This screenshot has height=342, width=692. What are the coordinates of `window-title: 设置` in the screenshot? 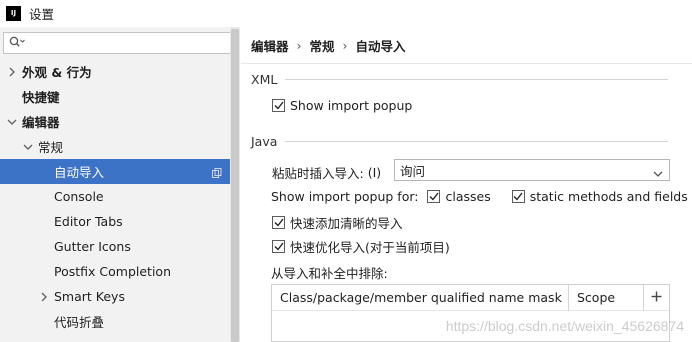 It's located at (42, 14).